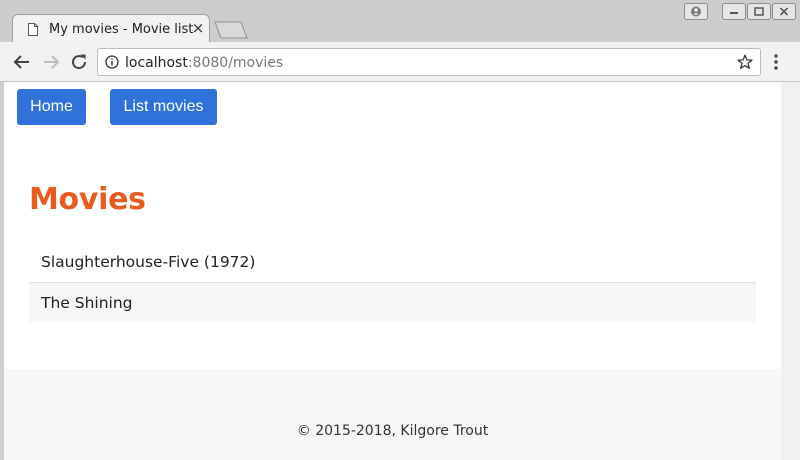  I want to click on menu-icon, so click(776, 62).